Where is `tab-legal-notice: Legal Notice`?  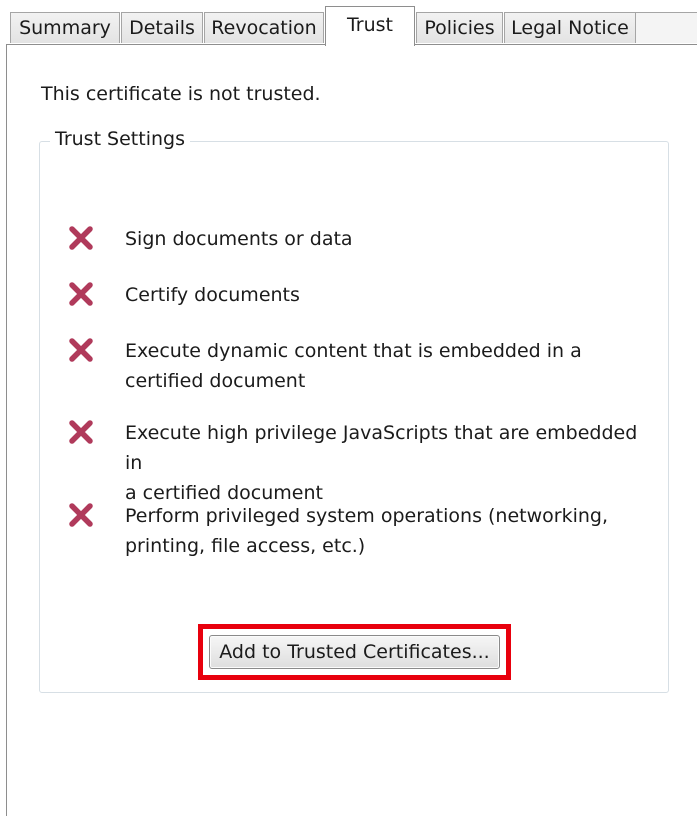
tab-legal-notice: Legal Notice is located at coordinates (570, 27).